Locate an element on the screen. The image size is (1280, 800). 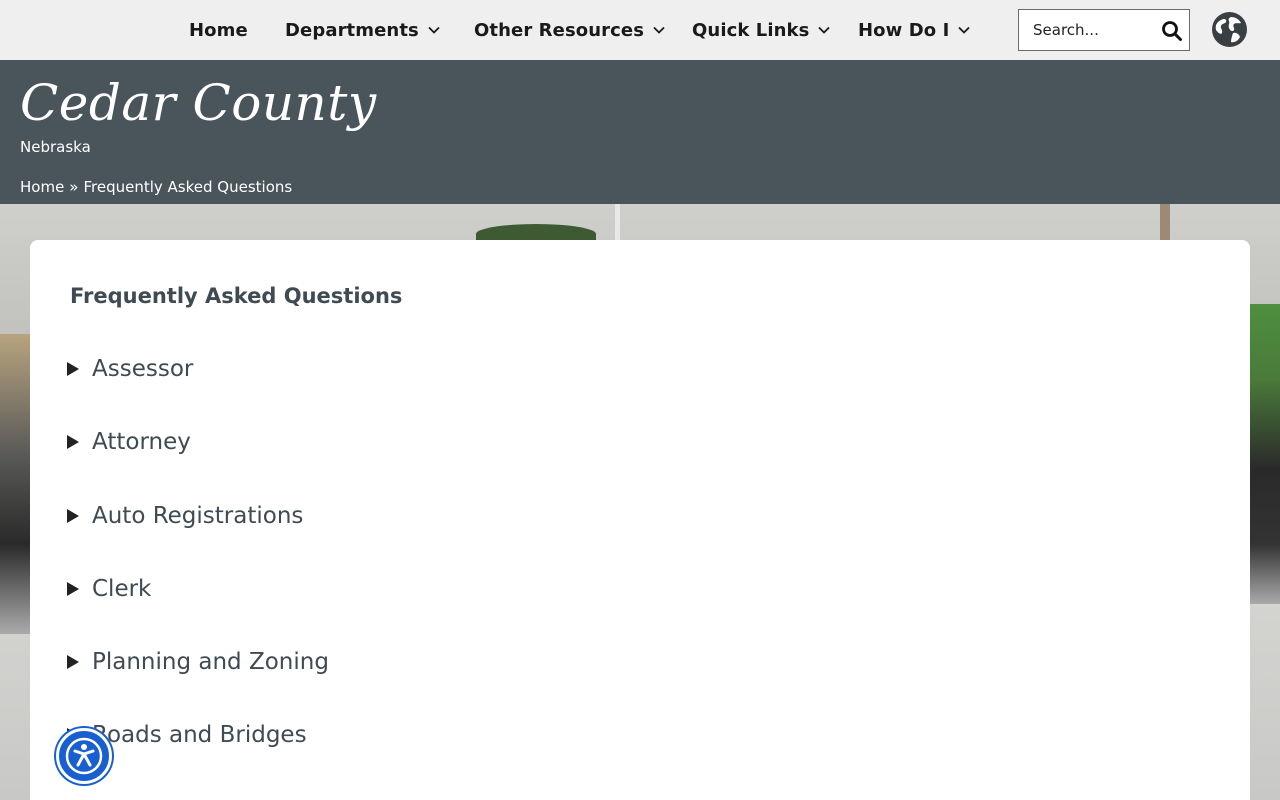
faq-item-clerk: Clerk is located at coordinates (108, 589).